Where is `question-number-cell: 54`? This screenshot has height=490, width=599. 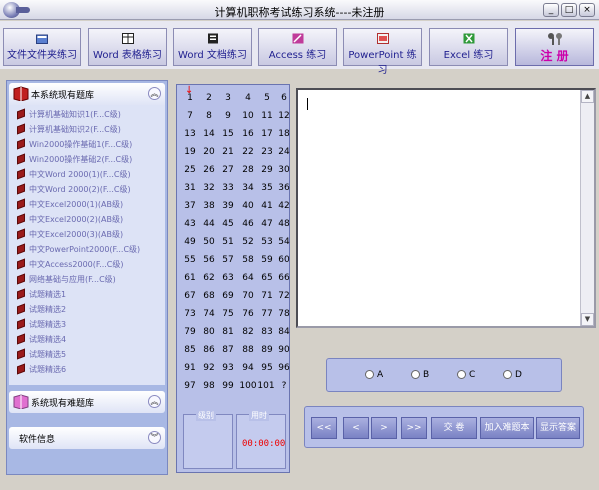
question-number-cell: 54 is located at coordinates (284, 242).